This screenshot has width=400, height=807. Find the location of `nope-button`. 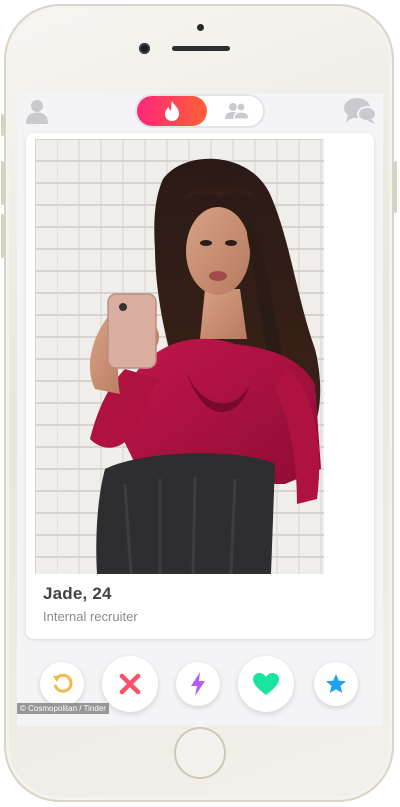

nope-button is located at coordinates (130, 684).